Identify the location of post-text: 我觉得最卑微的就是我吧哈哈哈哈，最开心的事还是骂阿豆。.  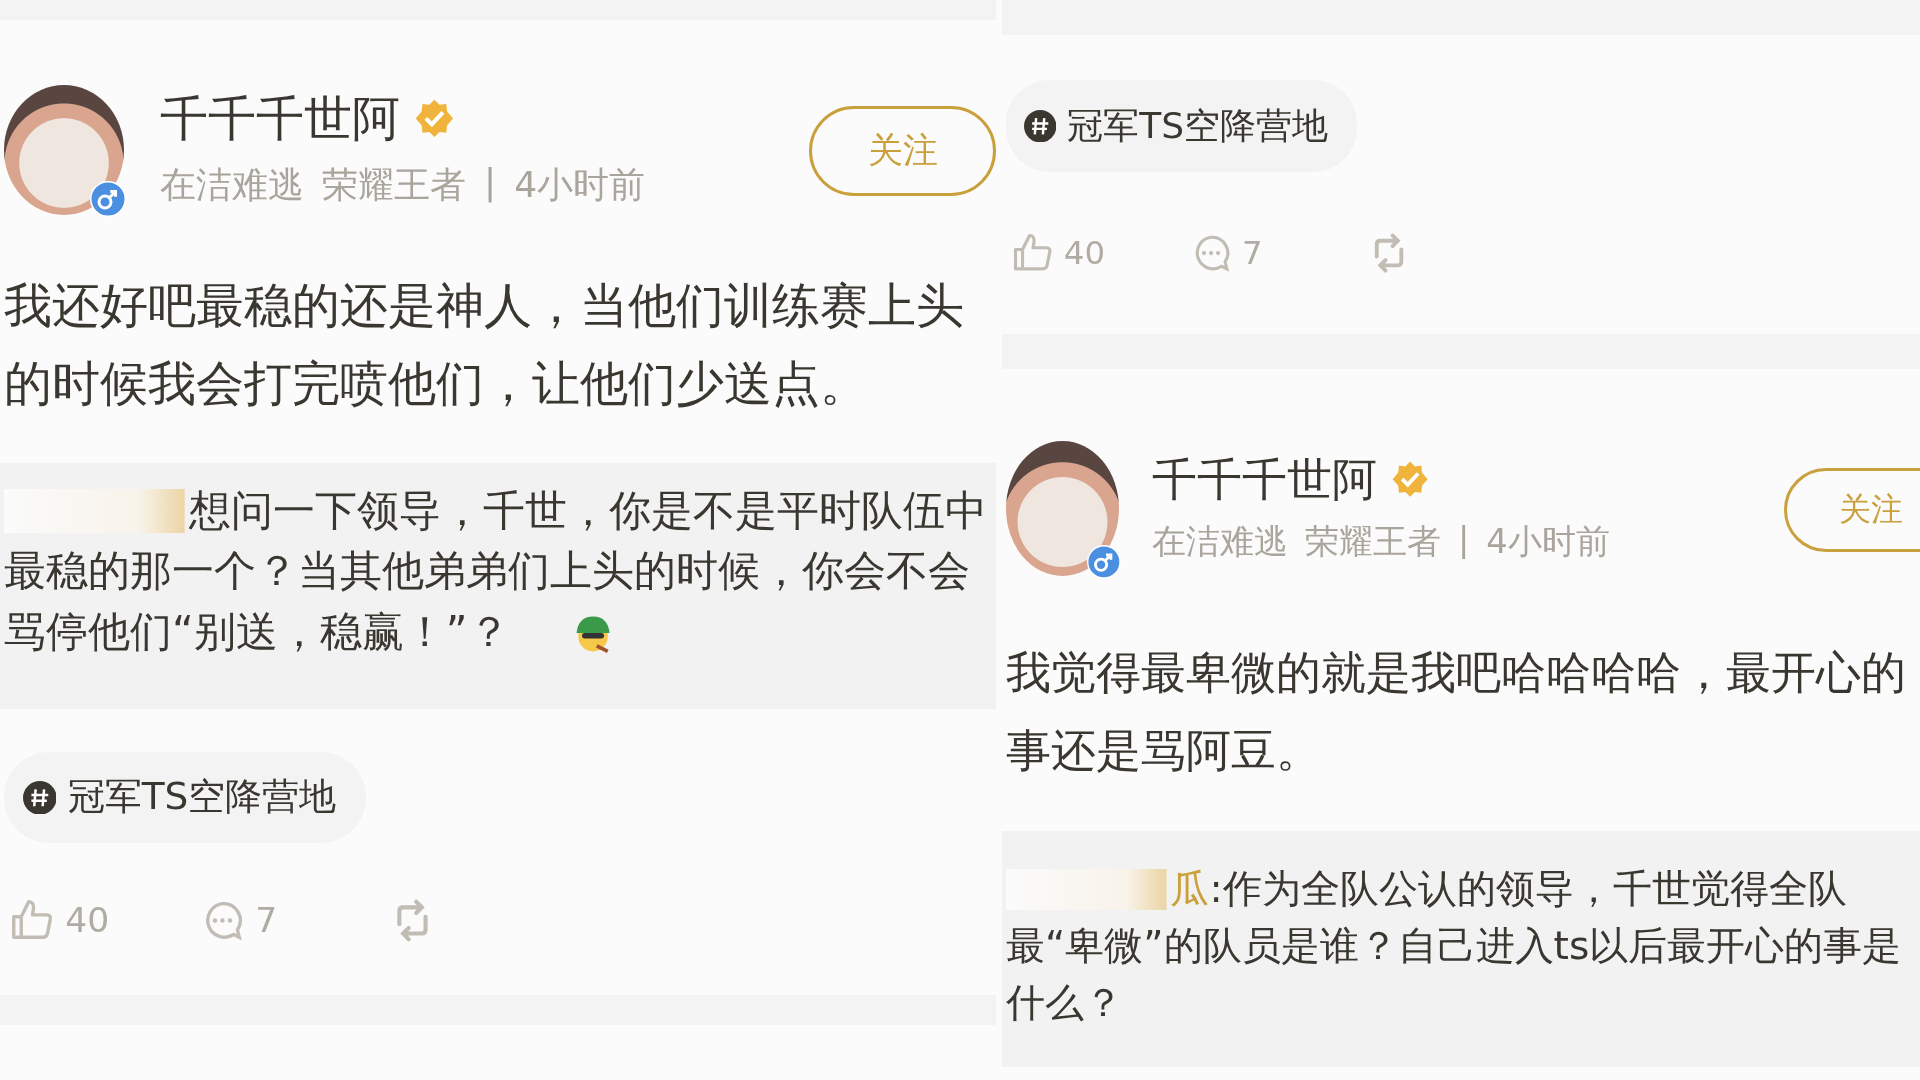
(1456, 712).